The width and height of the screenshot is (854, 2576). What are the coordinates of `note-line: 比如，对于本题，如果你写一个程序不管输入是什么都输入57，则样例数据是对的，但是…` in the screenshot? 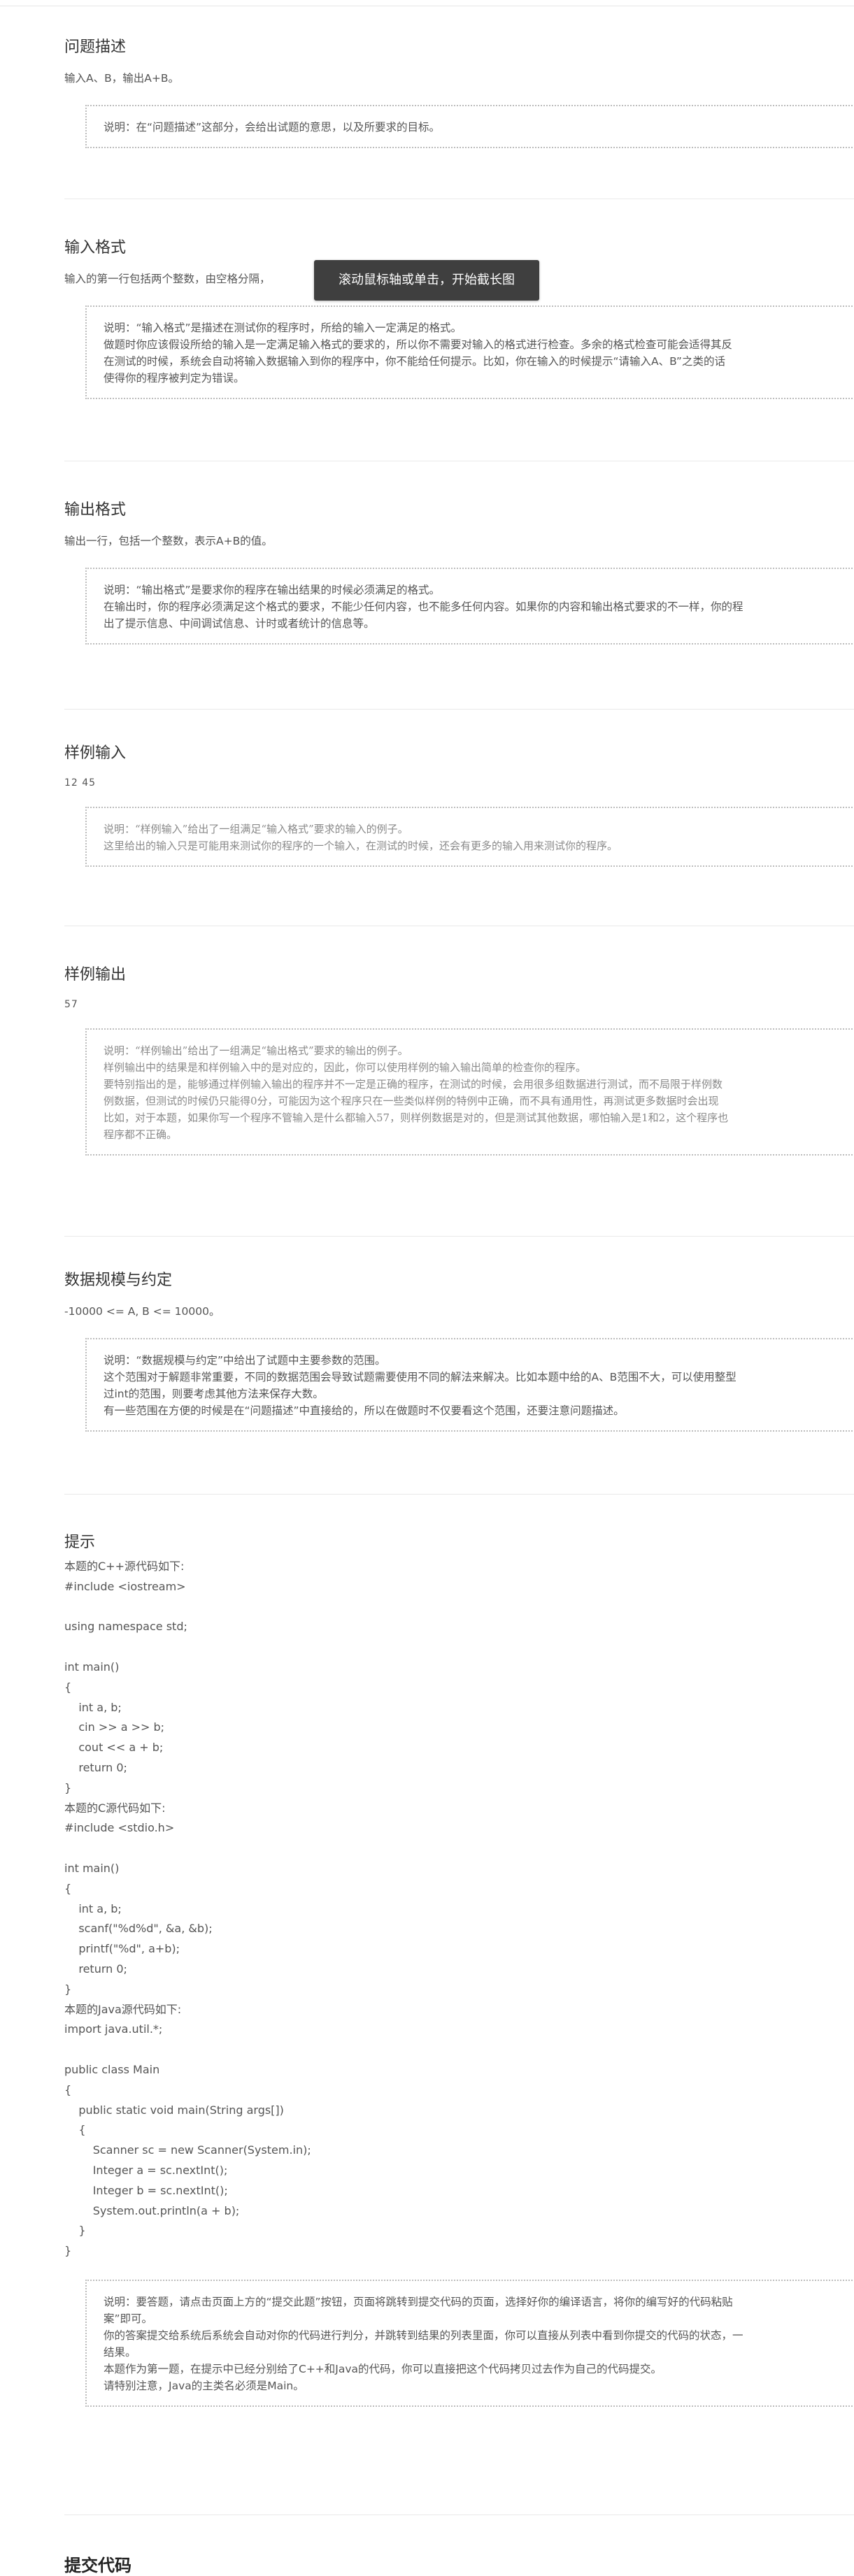 It's located at (416, 1117).